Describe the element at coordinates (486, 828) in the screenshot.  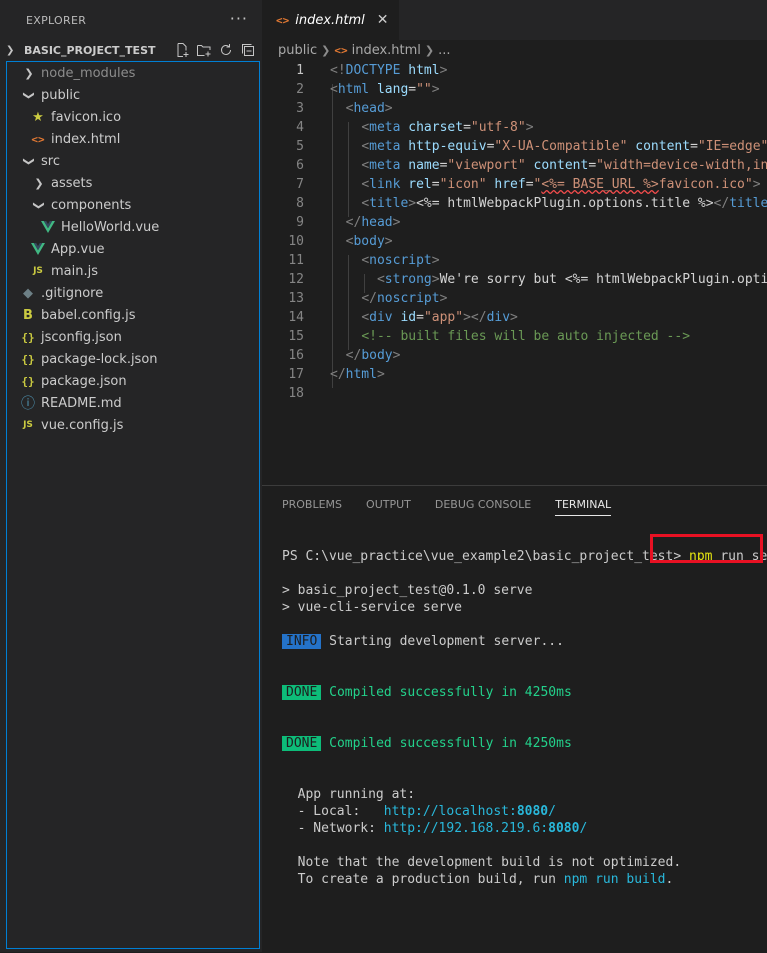
I see `network-url-link: http://192.168.219.6:8080/` at that location.